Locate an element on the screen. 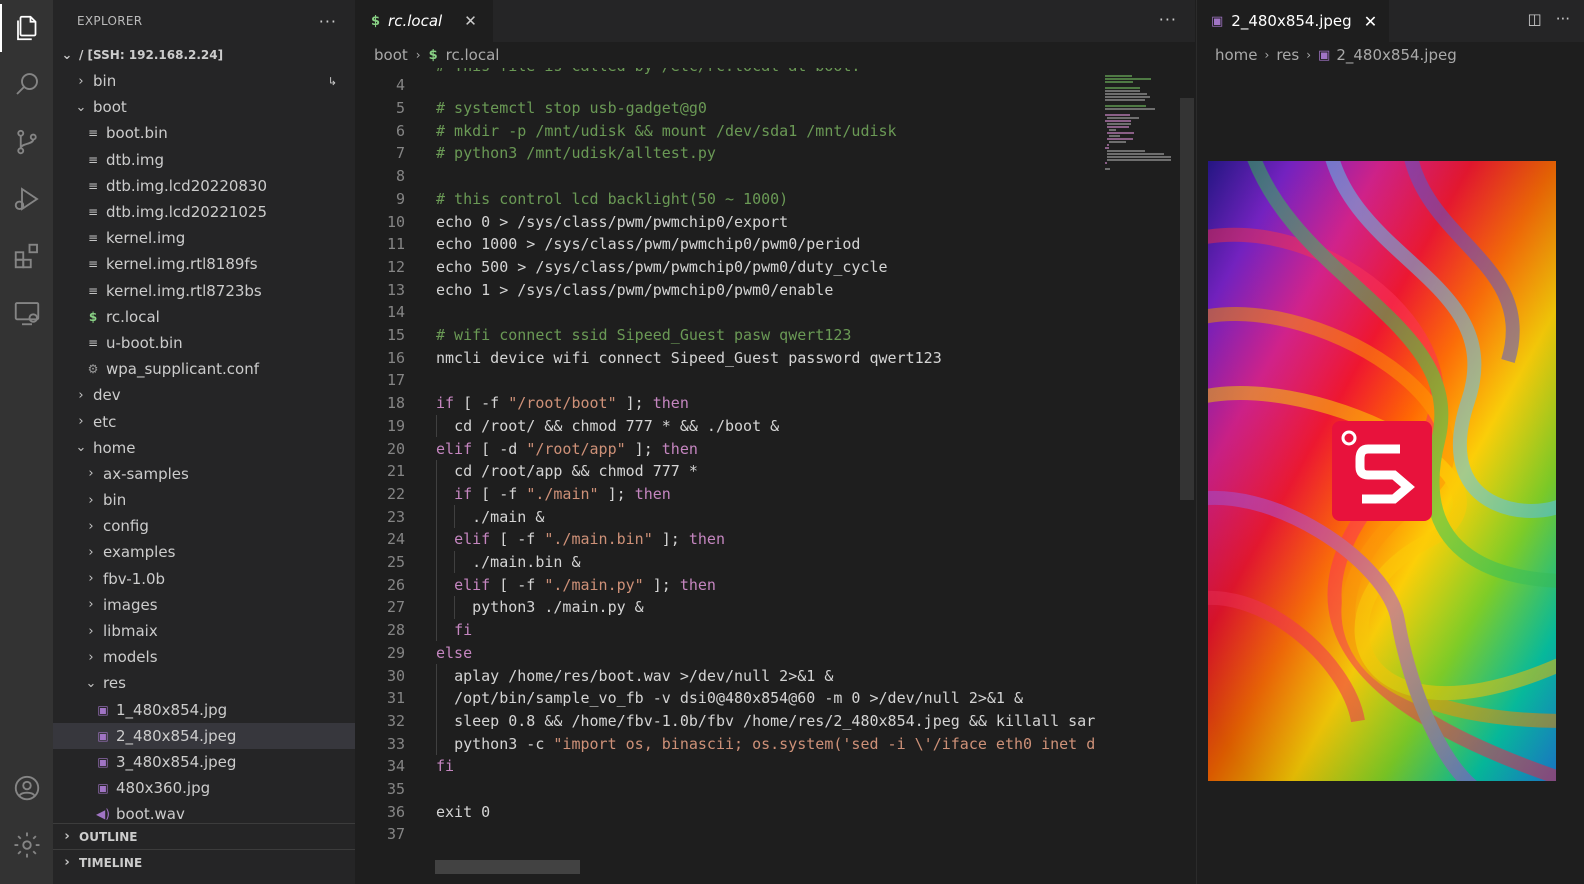  shell-file-icon: $ is located at coordinates (93, 316).